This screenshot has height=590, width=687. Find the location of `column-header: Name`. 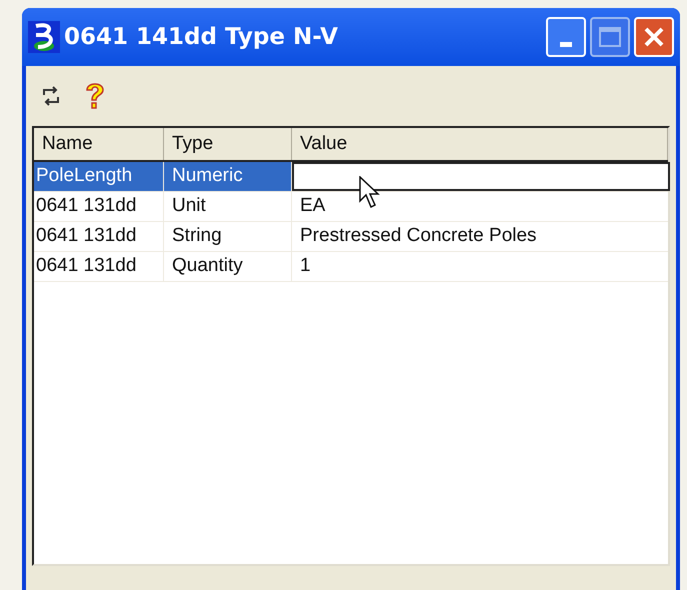

column-header: Name is located at coordinates (99, 144).